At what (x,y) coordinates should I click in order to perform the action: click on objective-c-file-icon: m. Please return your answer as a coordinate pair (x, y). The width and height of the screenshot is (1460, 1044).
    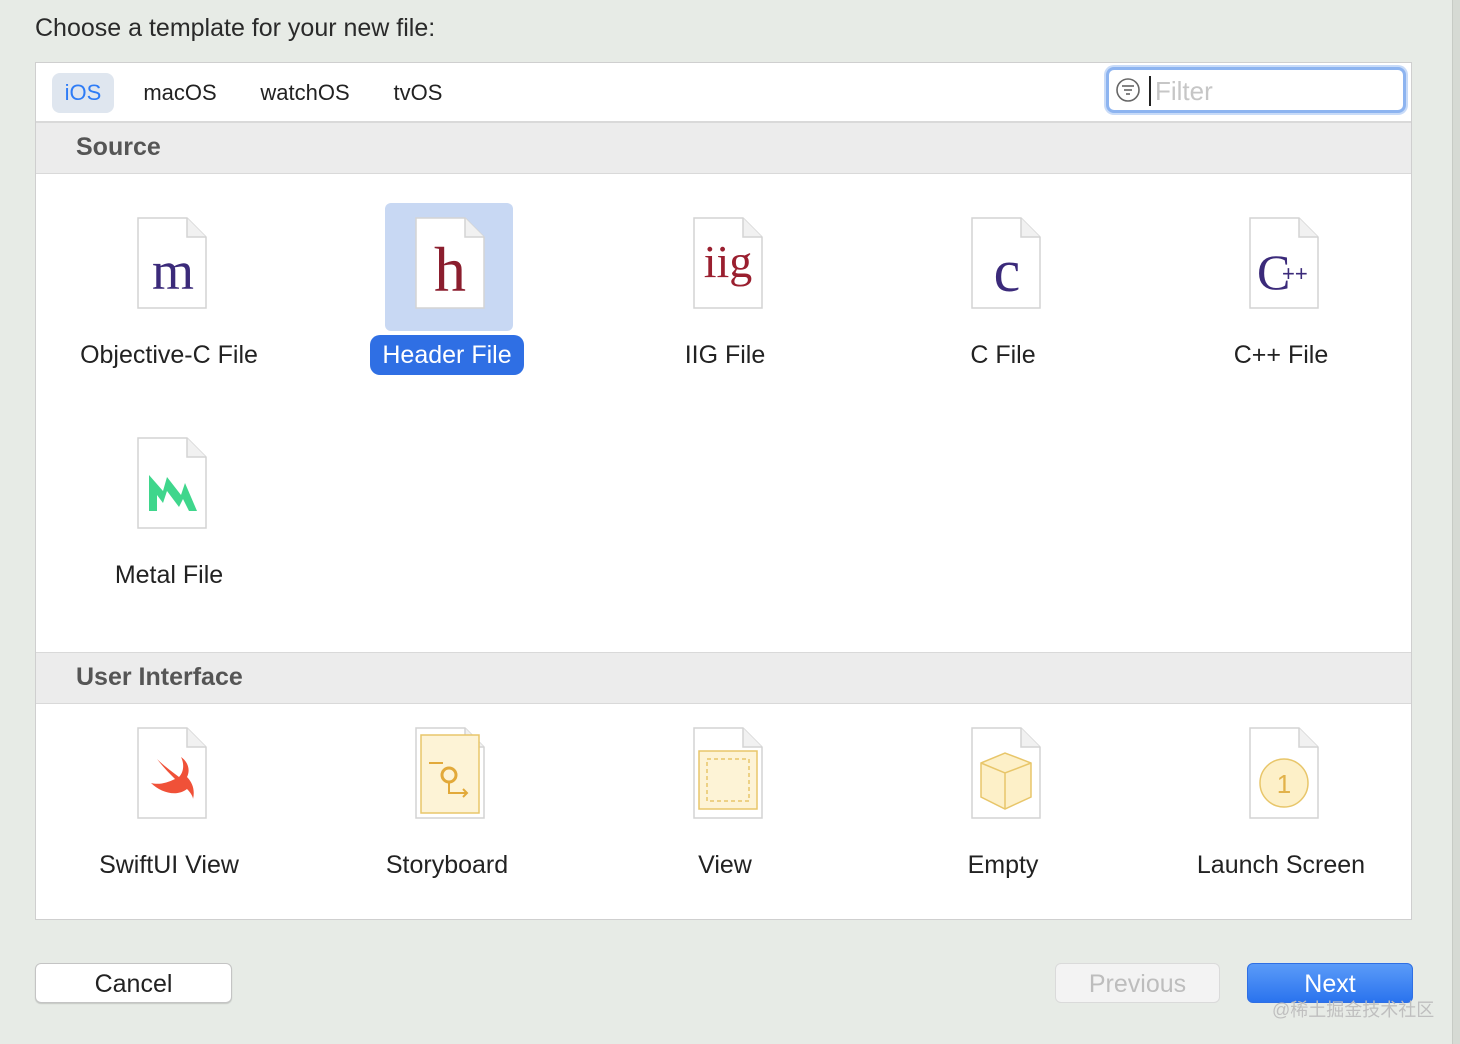
    Looking at the image, I should click on (172, 263).